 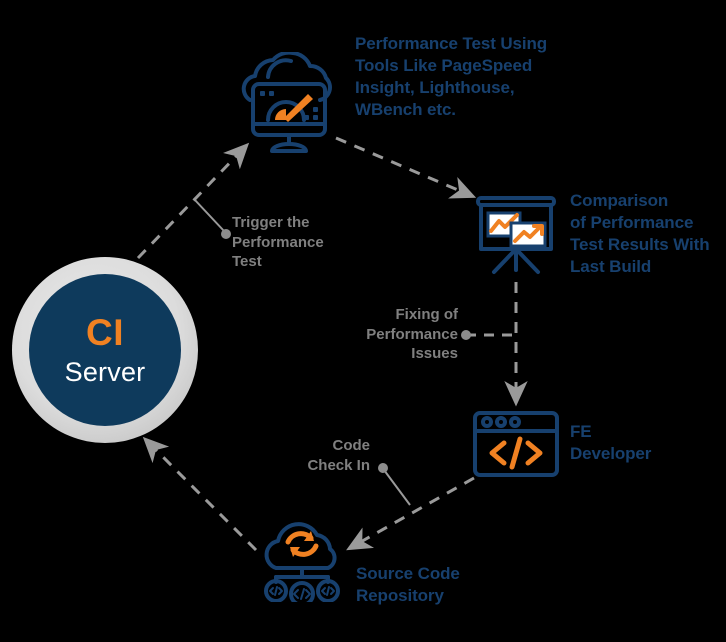 What do you see at coordinates (516, 444) in the screenshot?
I see `browser-code-window-icon` at bounding box center [516, 444].